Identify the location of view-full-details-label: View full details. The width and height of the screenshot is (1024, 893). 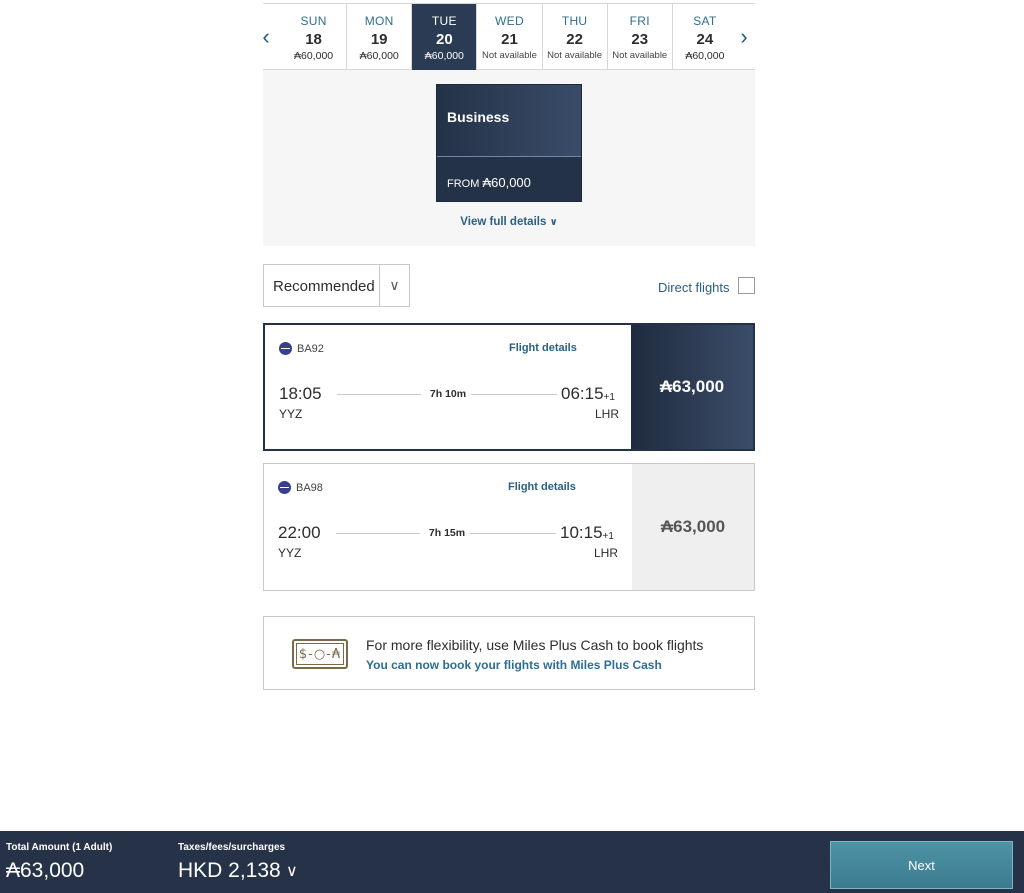
(503, 222).